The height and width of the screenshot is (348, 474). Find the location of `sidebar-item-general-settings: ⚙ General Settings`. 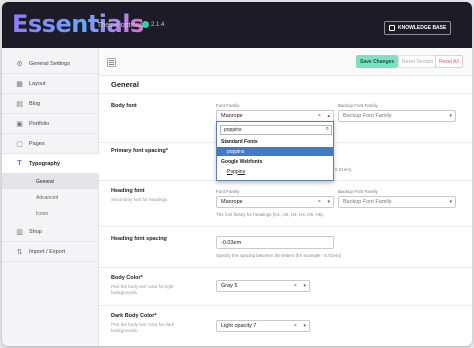

sidebar-item-general-settings: ⚙ General Settings is located at coordinates (50, 64).